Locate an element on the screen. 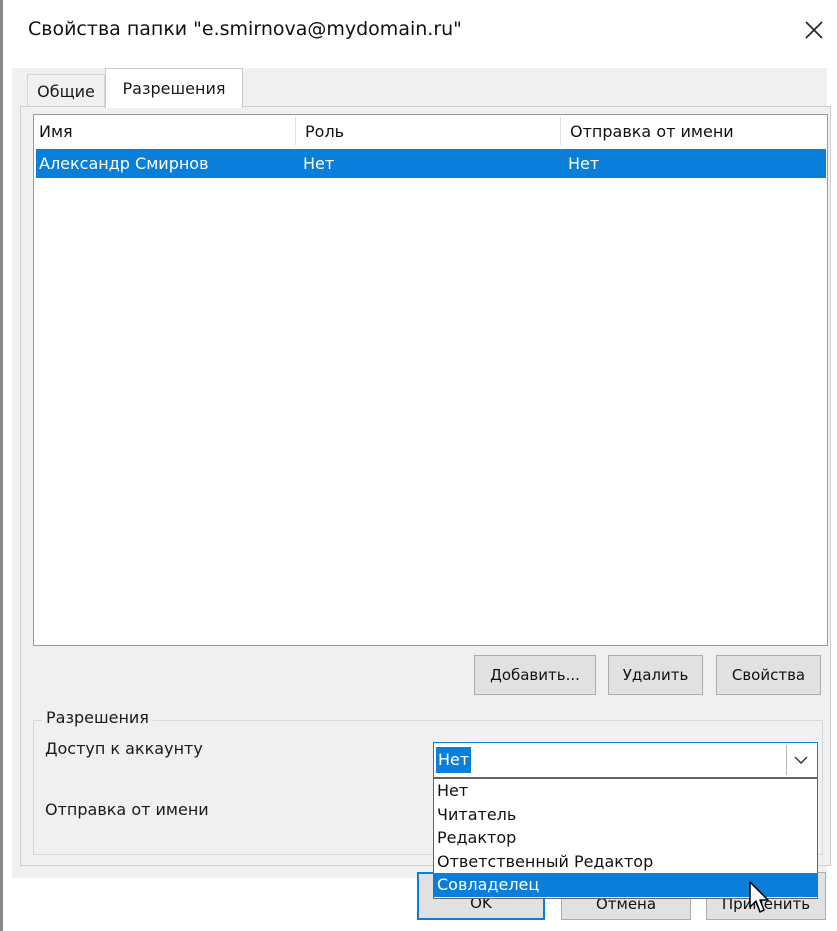 Image resolution: width=837 pixels, height=931 pixels. column-header-name: Имя is located at coordinates (166, 131).